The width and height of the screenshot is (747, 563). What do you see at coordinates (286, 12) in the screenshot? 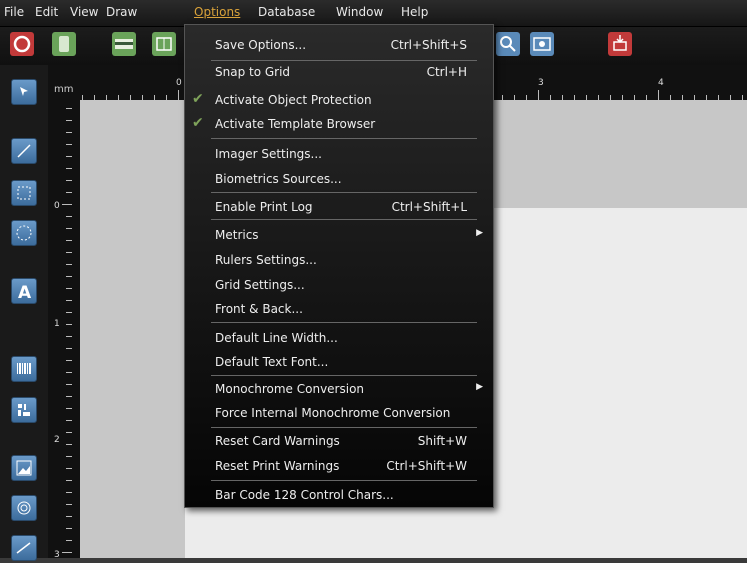
I see `menu-database: Database` at bounding box center [286, 12].